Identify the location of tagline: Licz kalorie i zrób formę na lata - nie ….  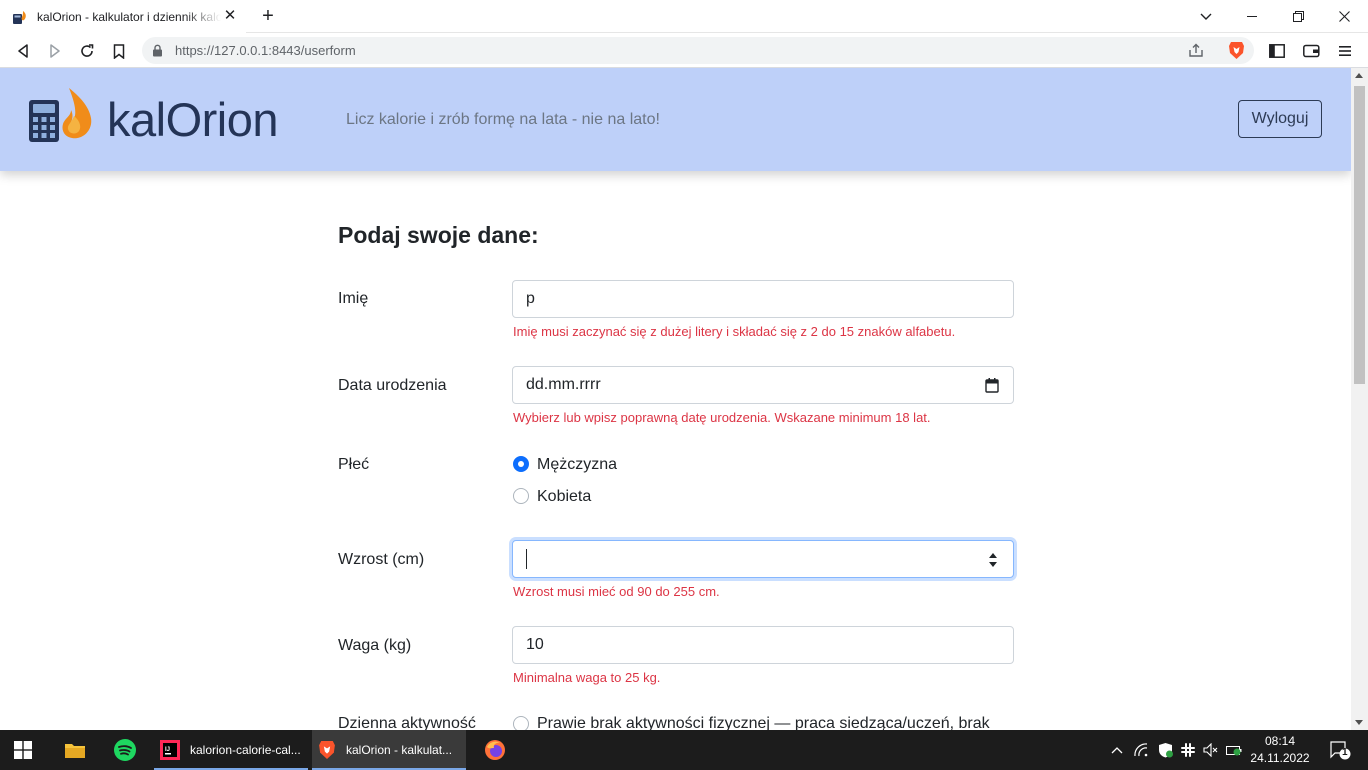
(503, 119).